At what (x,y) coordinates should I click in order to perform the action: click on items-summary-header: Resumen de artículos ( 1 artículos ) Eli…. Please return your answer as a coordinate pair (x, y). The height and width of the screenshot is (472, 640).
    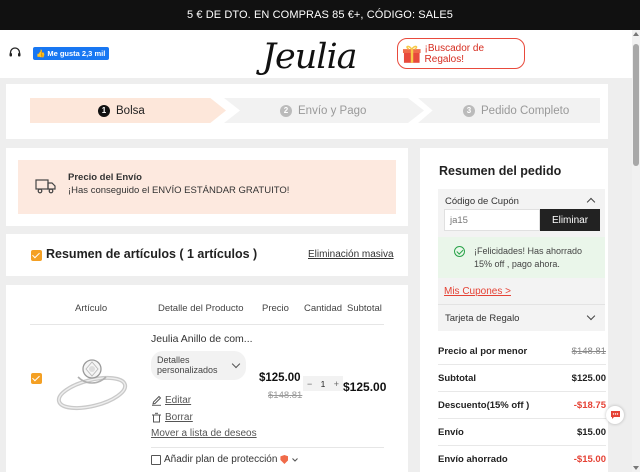
    Looking at the image, I should click on (207, 255).